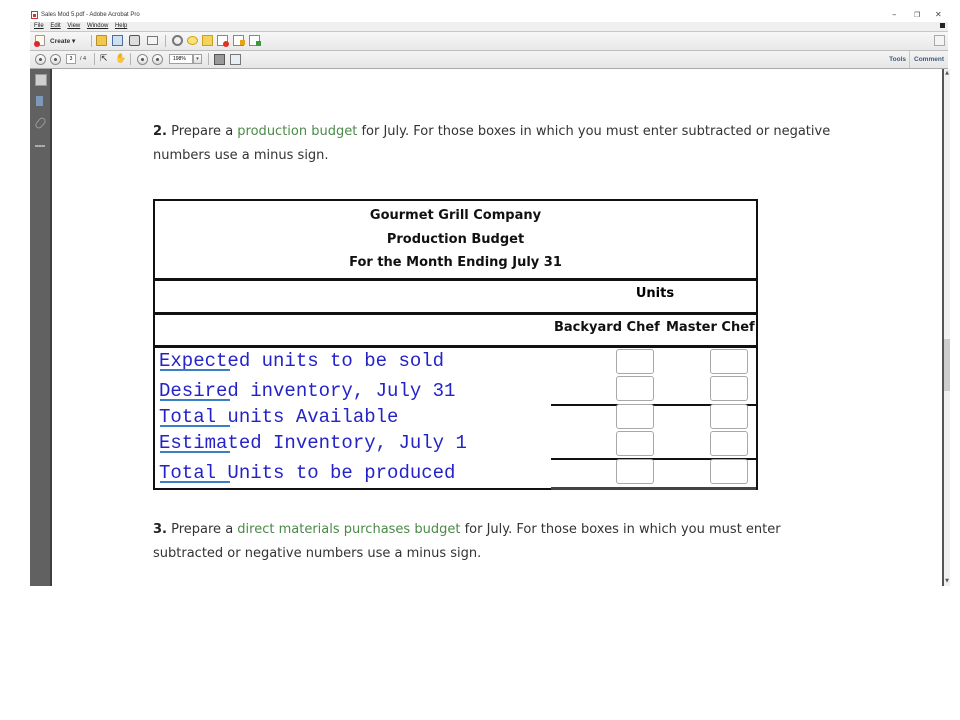  I want to click on budget-title: Production Budget, so click(455, 239).